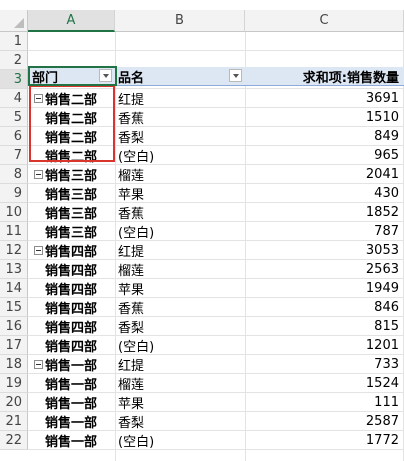 The image size is (404, 461). What do you see at coordinates (350, 78) in the screenshot?
I see `pivot-header-value: 求和项:销售数量` at bounding box center [350, 78].